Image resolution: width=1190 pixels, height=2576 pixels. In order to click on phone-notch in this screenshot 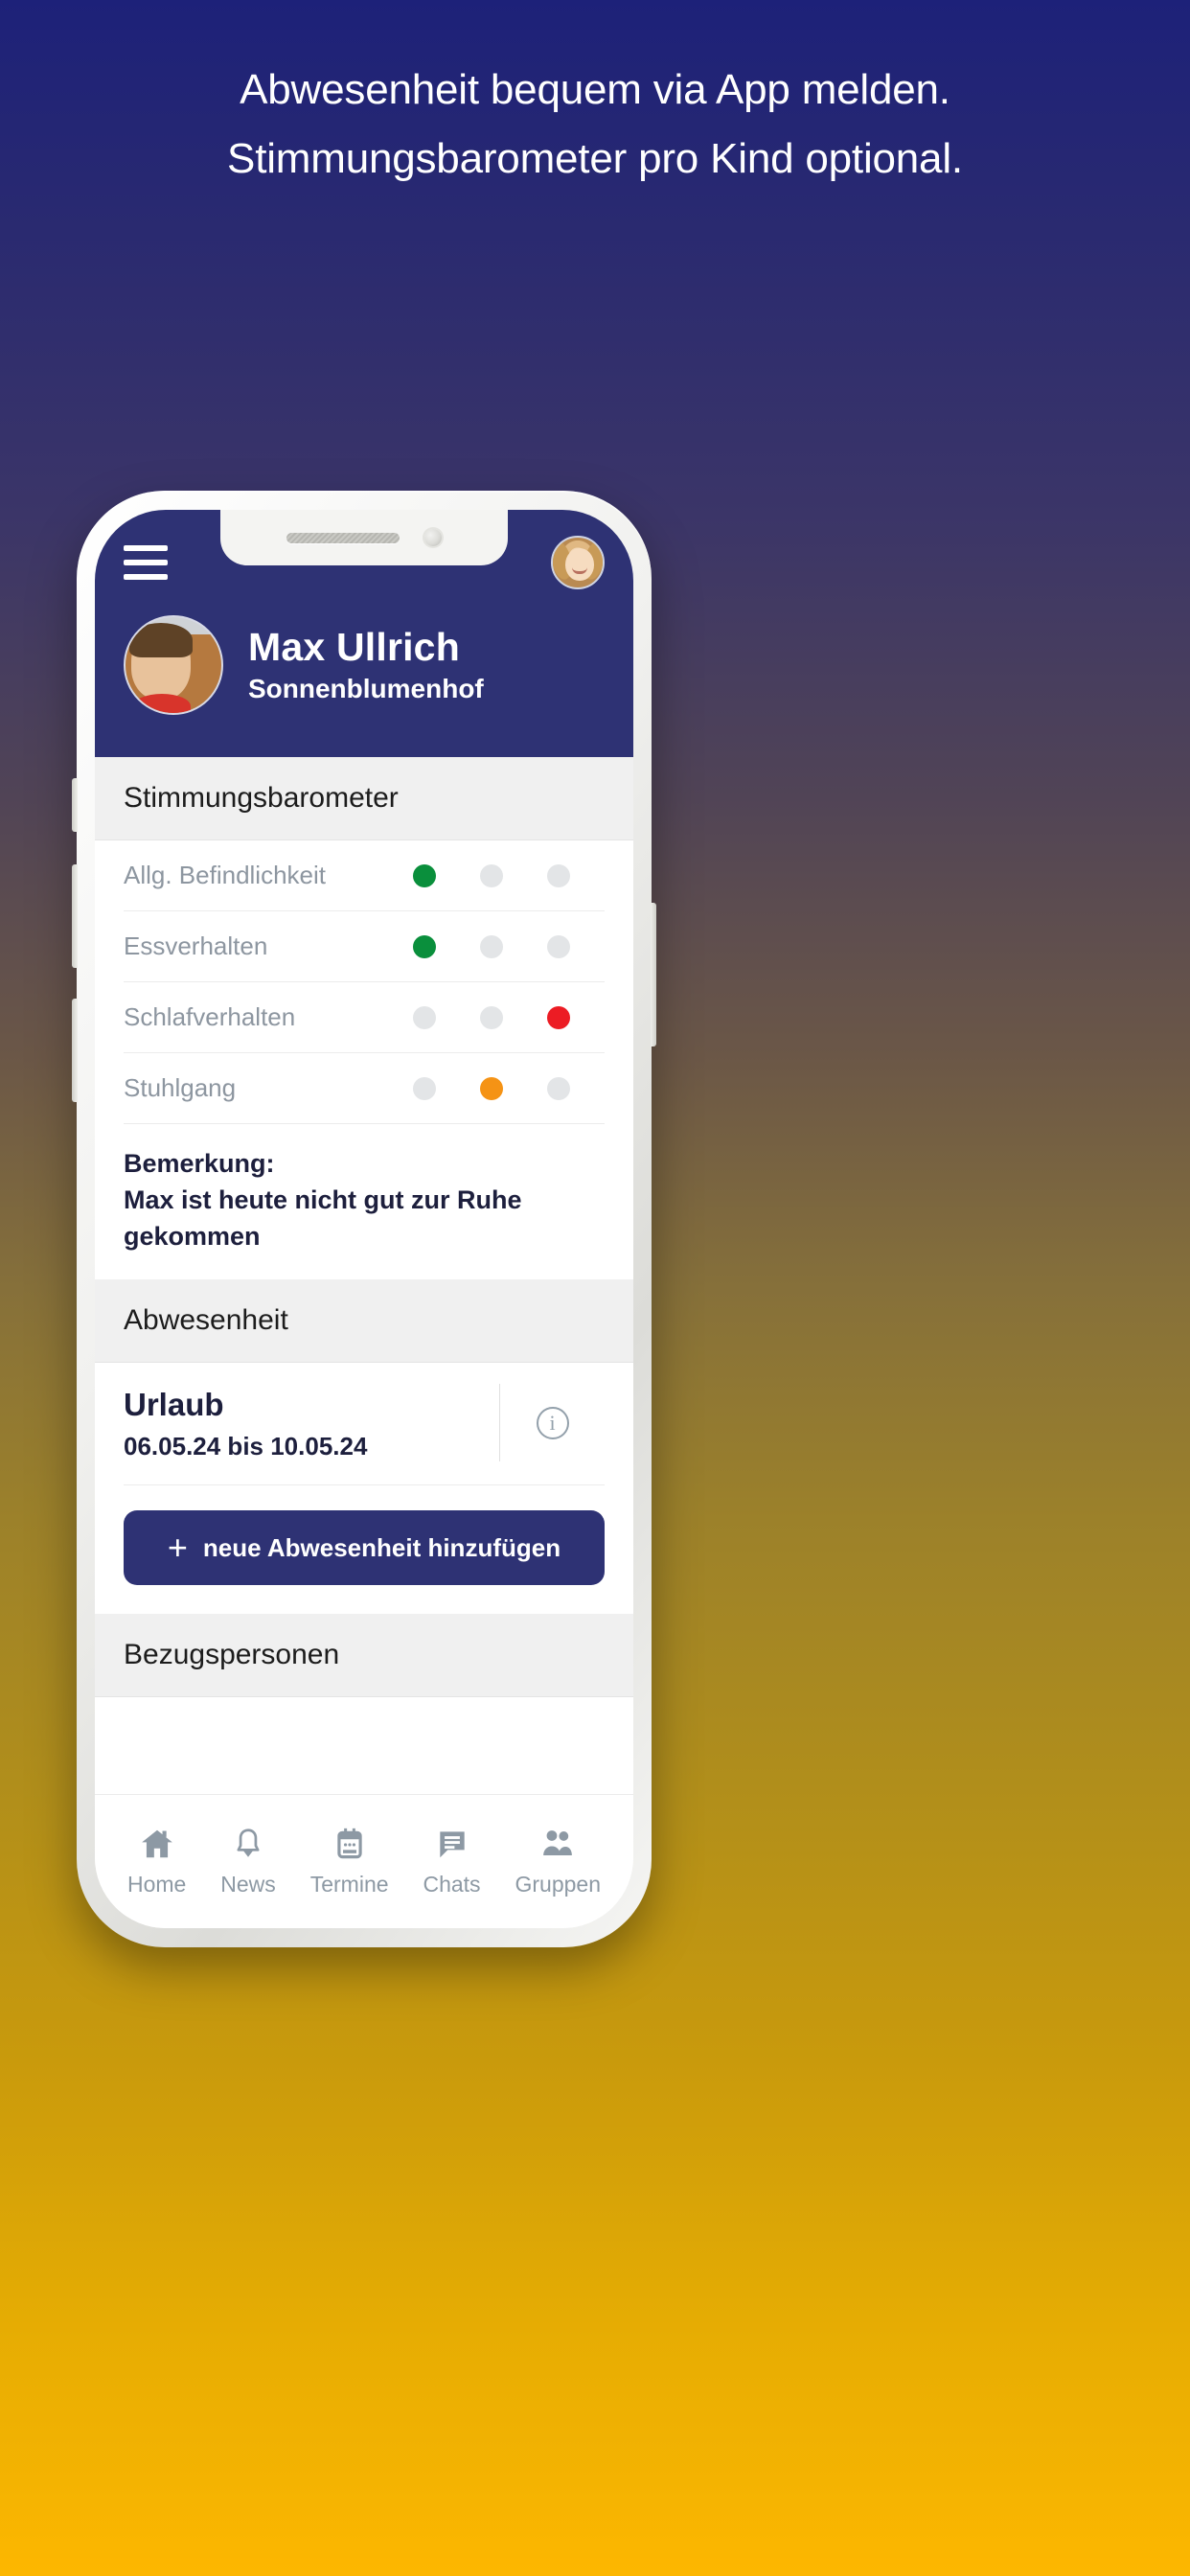, I will do `click(364, 537)`.